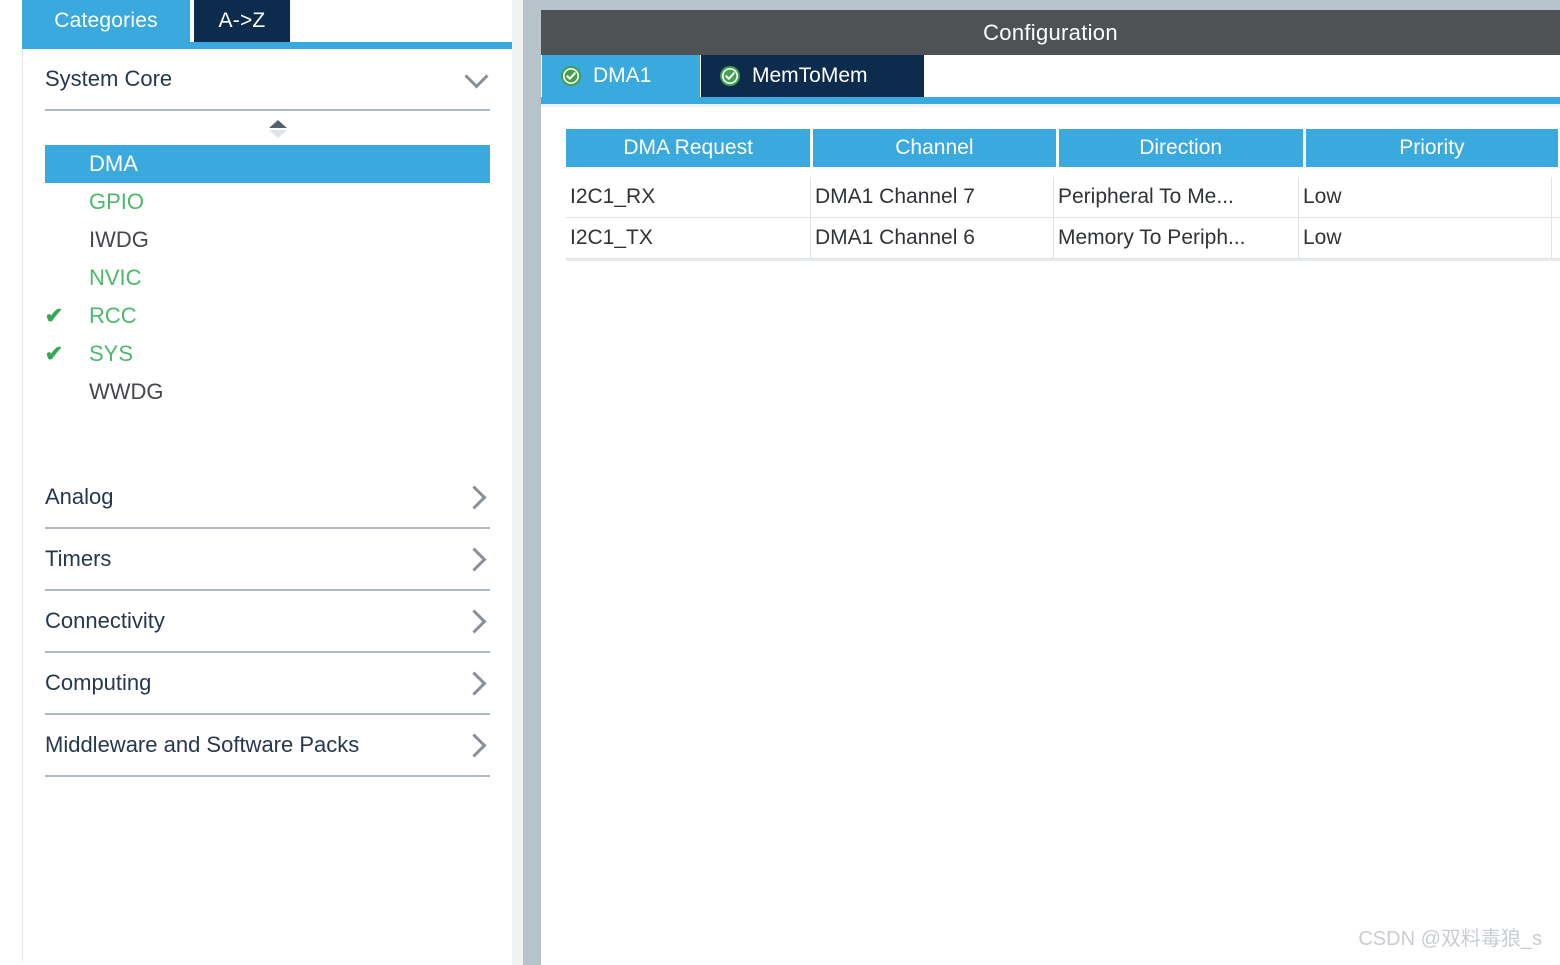 The height and width of the screenshot is (965, 1560). What do you see at coordinates (119, 239) in the screenshot?
I see `peripheral-label-iwdg: IWDG` at bounding box center [119, 239].